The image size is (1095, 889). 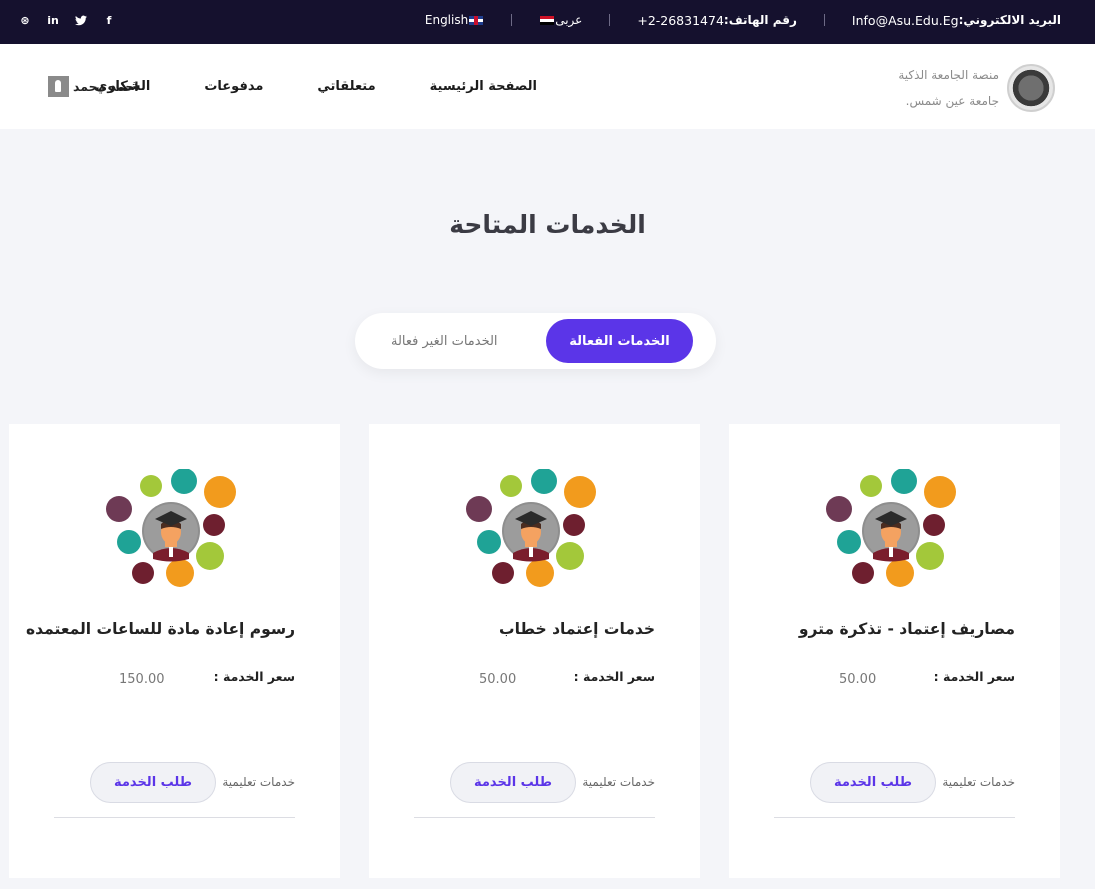 What do you see at coordinates (535, 341) in the screenshot?
I see `service-tabs: الخدمات الفعالة الخدمات الغير فعالة` at bounding box center [535, 341].